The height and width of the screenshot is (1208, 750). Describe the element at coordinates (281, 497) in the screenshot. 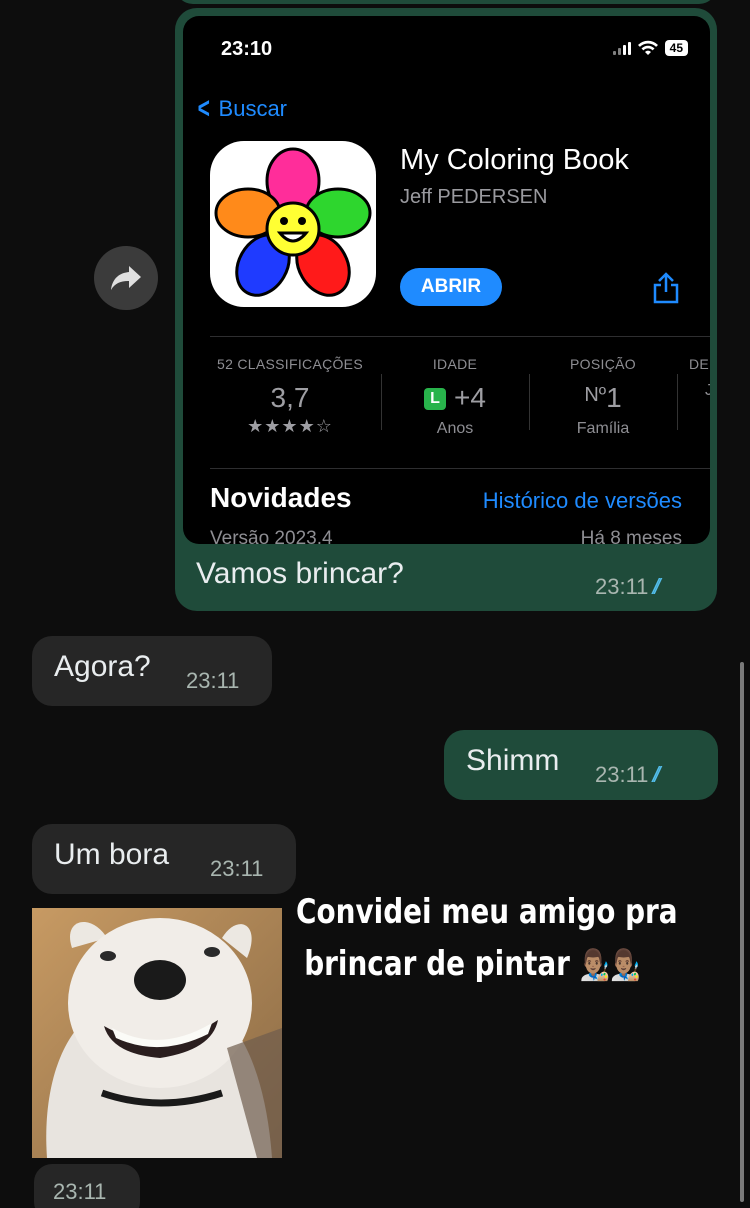

I see `news-title: Novidades` at that location.